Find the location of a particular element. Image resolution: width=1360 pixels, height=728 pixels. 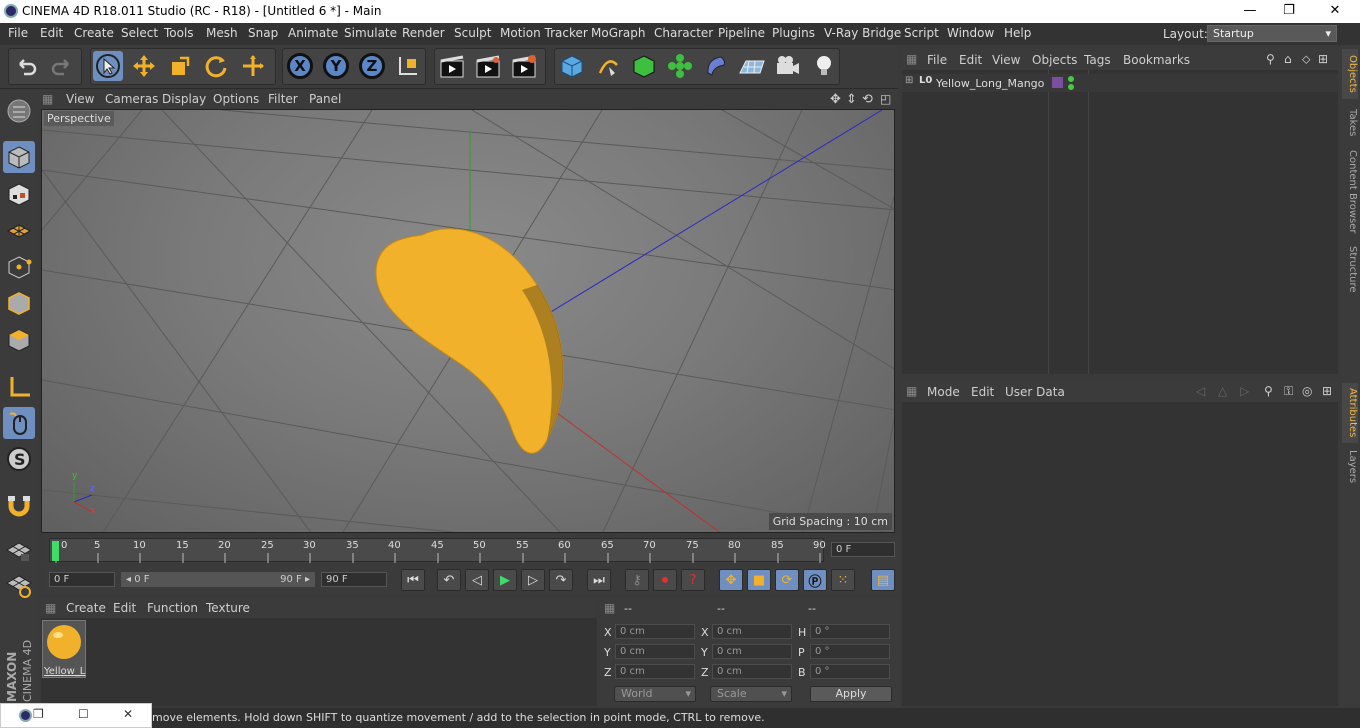

points-mode-button is located at coordinates (19, 267).